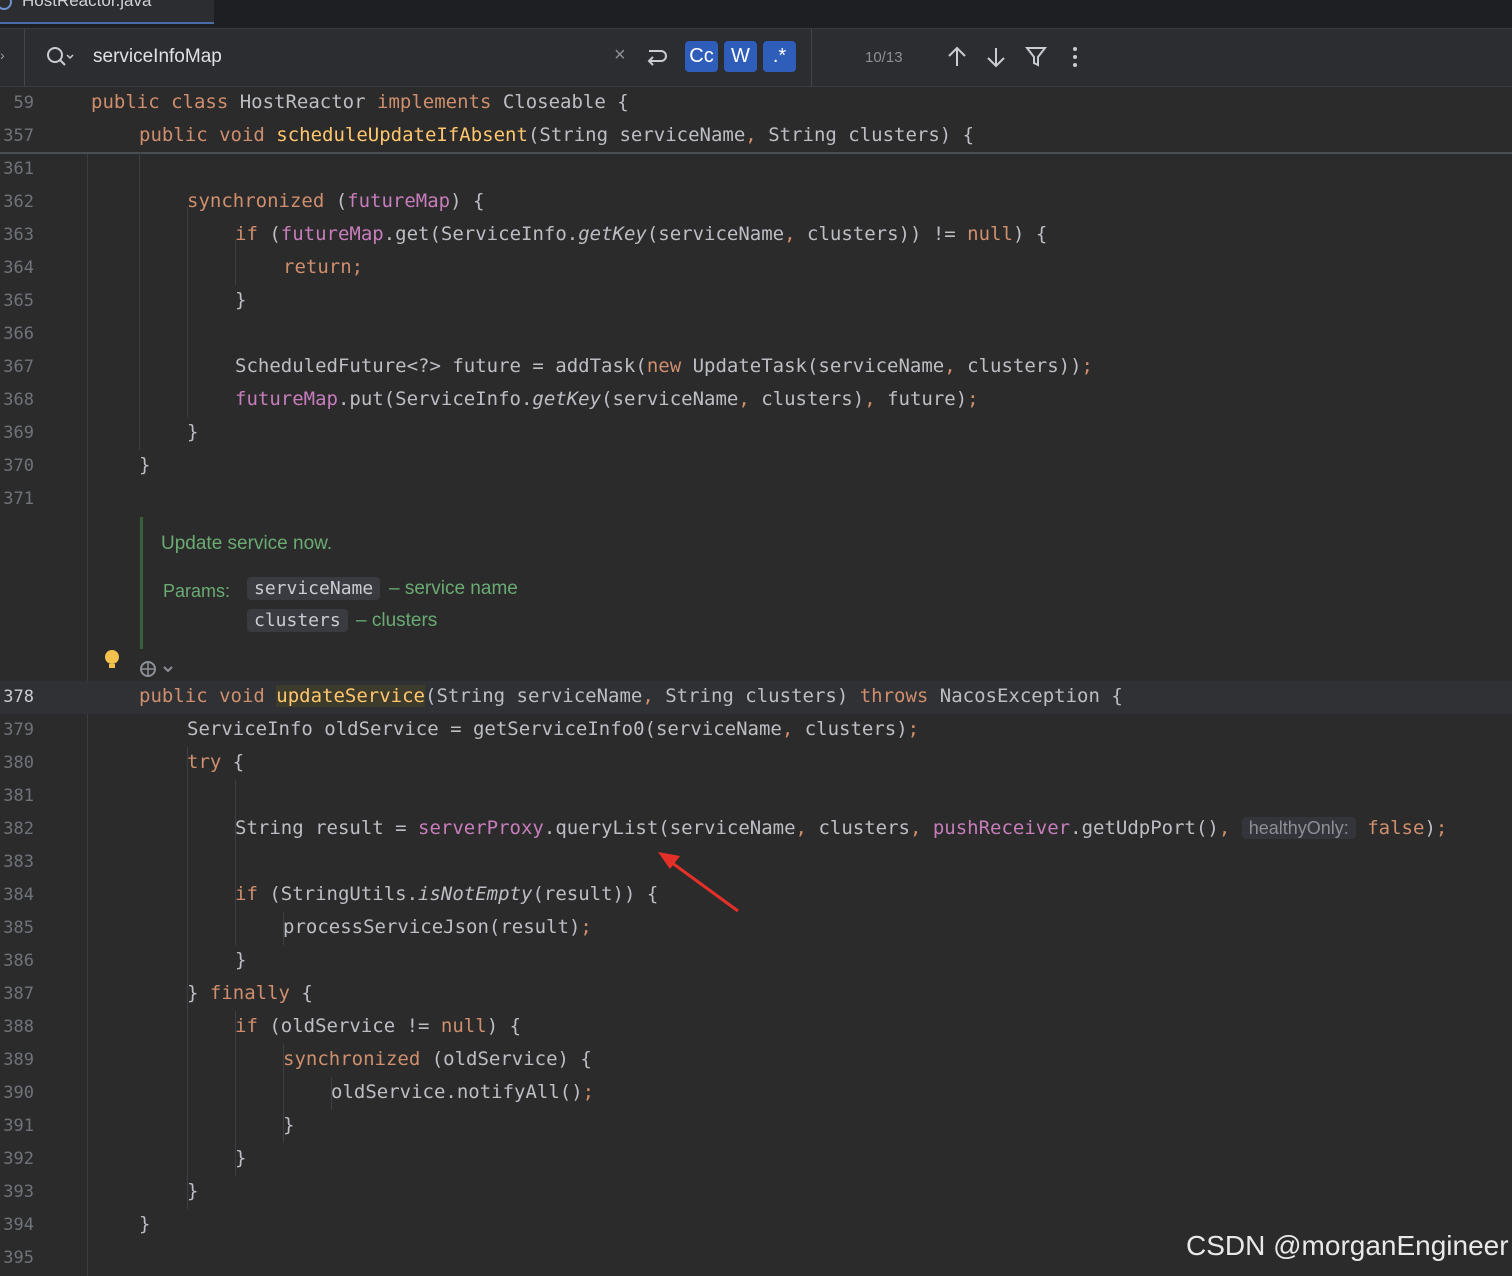  Describe the element at coordinates (446, 894) in the screenshot. I see `code-text: if (StringUtils.isNotEmpty(result)) {` at that location.